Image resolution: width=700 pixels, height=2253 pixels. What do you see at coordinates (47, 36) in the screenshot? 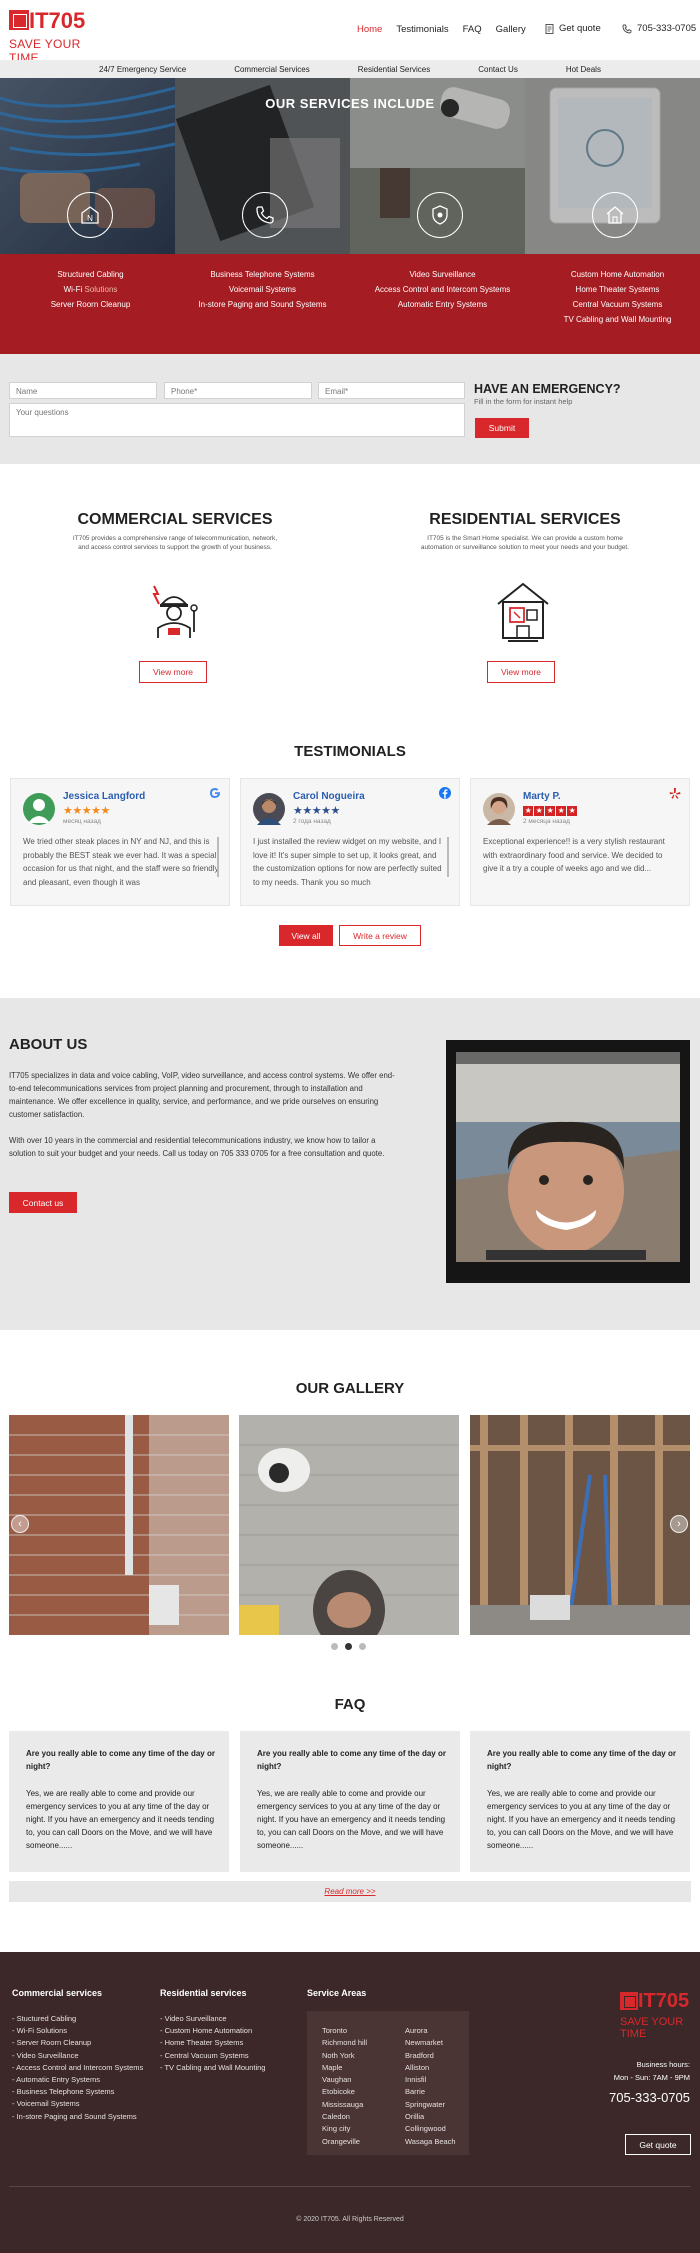
I see `logo: IT705 SAVE YOUR TIME` at bounding box center [47, 36].